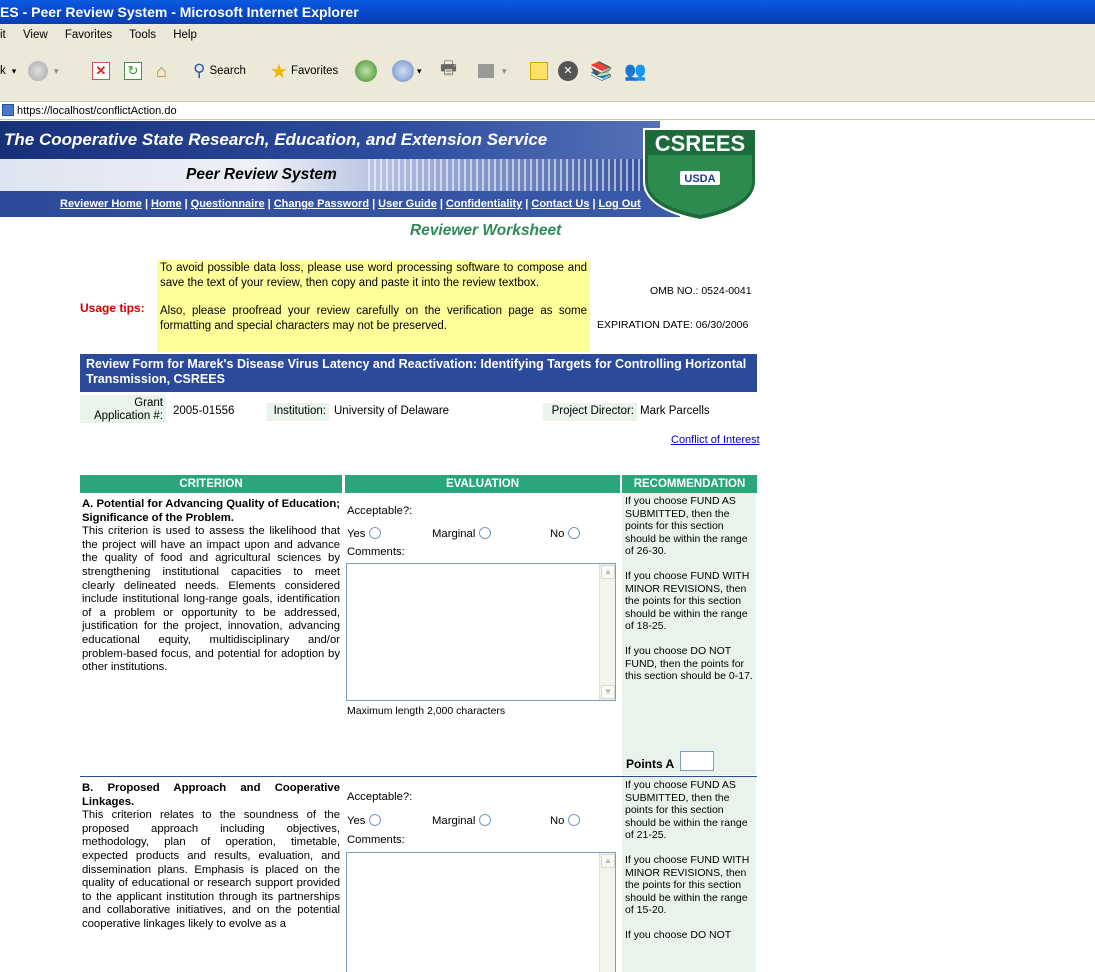 Image resolution: width=1095 pixels, height=972 pixels. I want to click on note-icon, so click(539, 71).